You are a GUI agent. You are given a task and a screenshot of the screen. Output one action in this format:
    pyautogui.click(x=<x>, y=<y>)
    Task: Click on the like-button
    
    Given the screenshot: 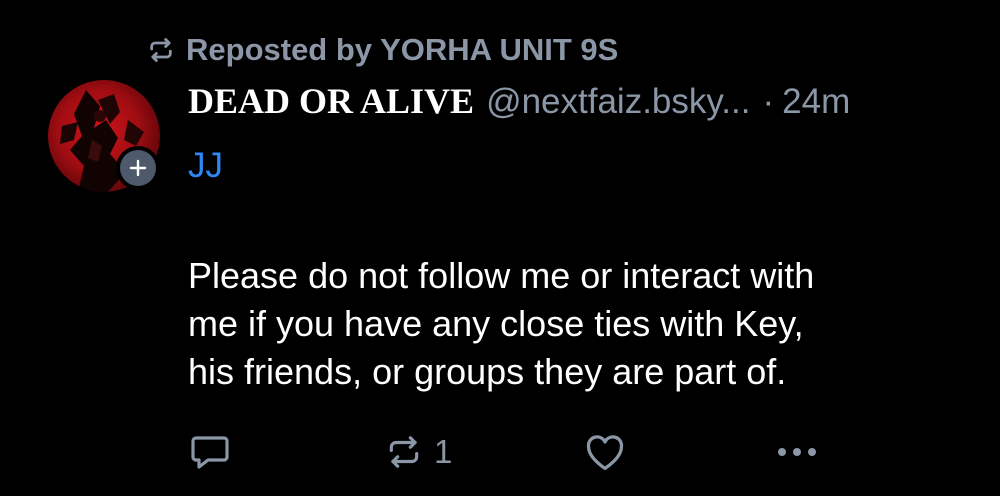 What is the action you would take?
    pyautogui.click(x=605, y=452)
    